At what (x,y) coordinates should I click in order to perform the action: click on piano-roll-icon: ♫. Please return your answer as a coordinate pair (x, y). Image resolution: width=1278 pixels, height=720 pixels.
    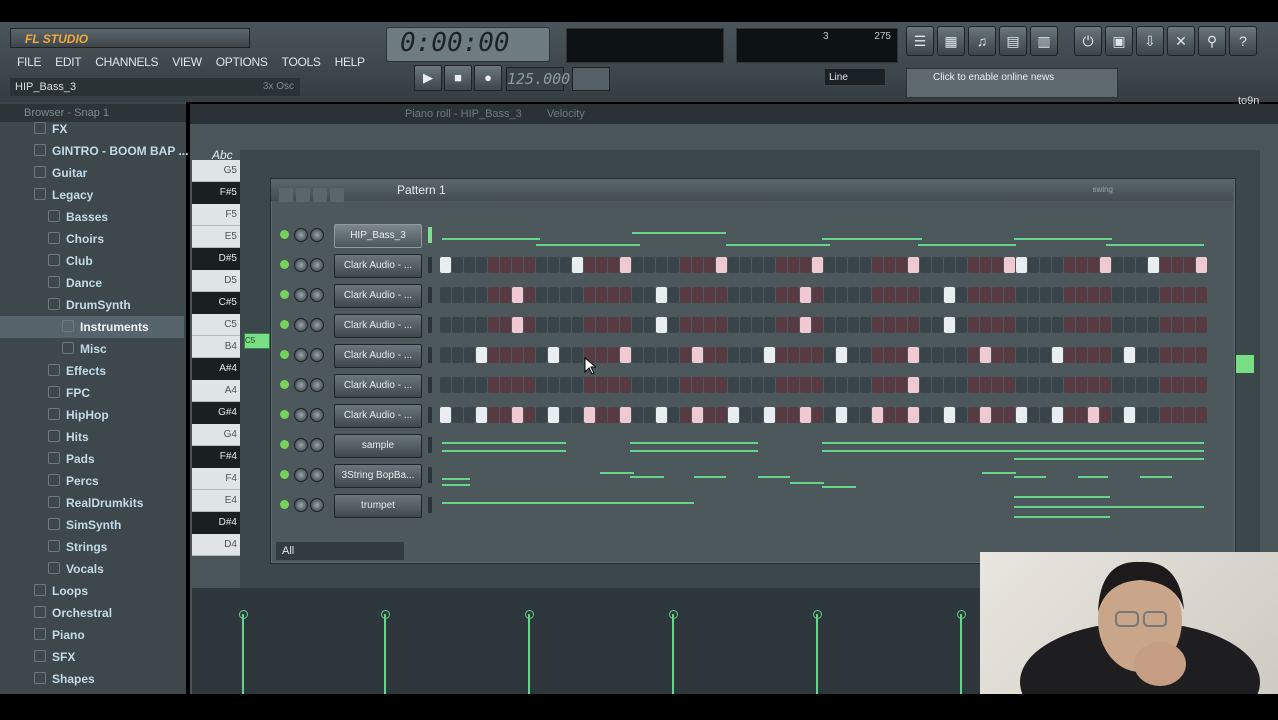
    Looking at the image, I should click on (982, 41).